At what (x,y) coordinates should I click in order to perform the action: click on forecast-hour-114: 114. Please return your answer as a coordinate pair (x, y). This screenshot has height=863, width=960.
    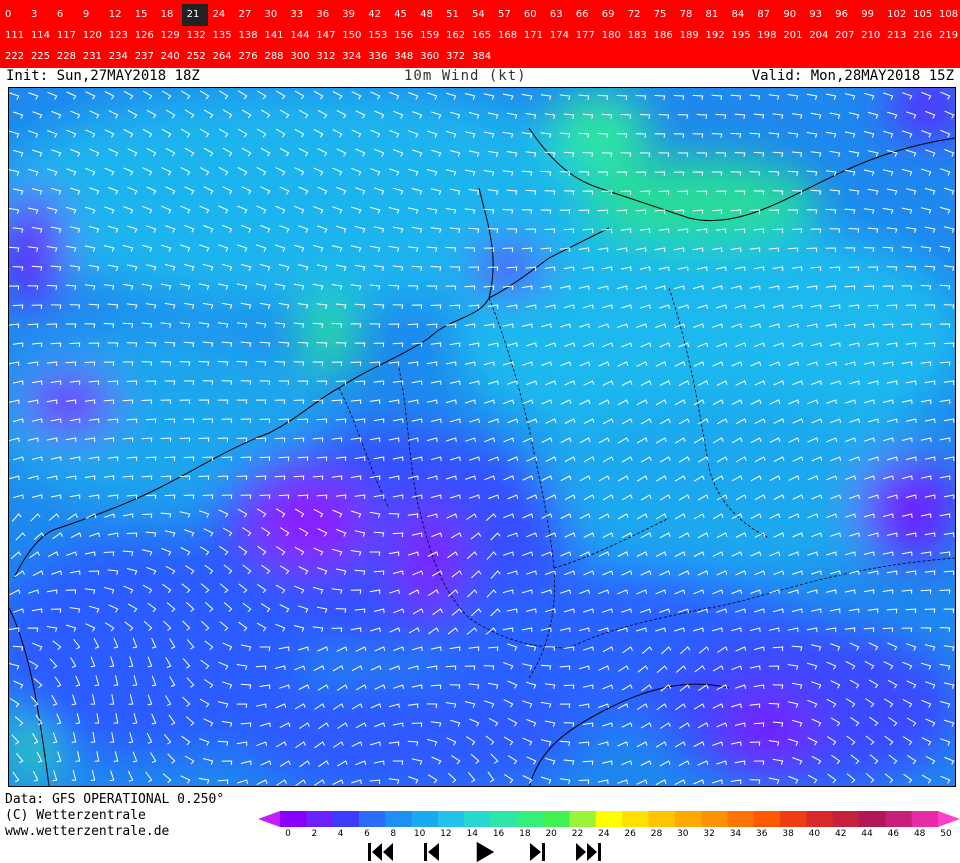
    Looking at the image, I should click on (39, 36).